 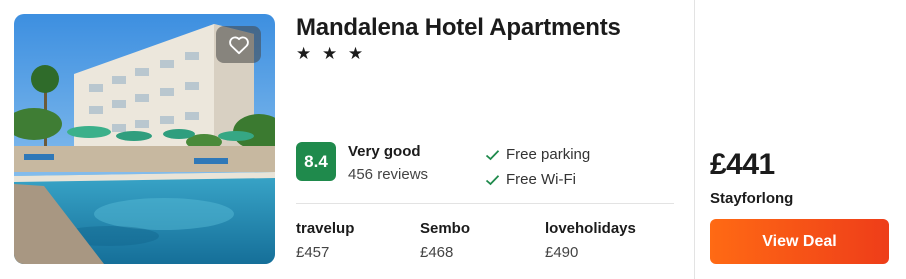 I want to click on review-score-badge: 8.4, so click(x=316, y=161).